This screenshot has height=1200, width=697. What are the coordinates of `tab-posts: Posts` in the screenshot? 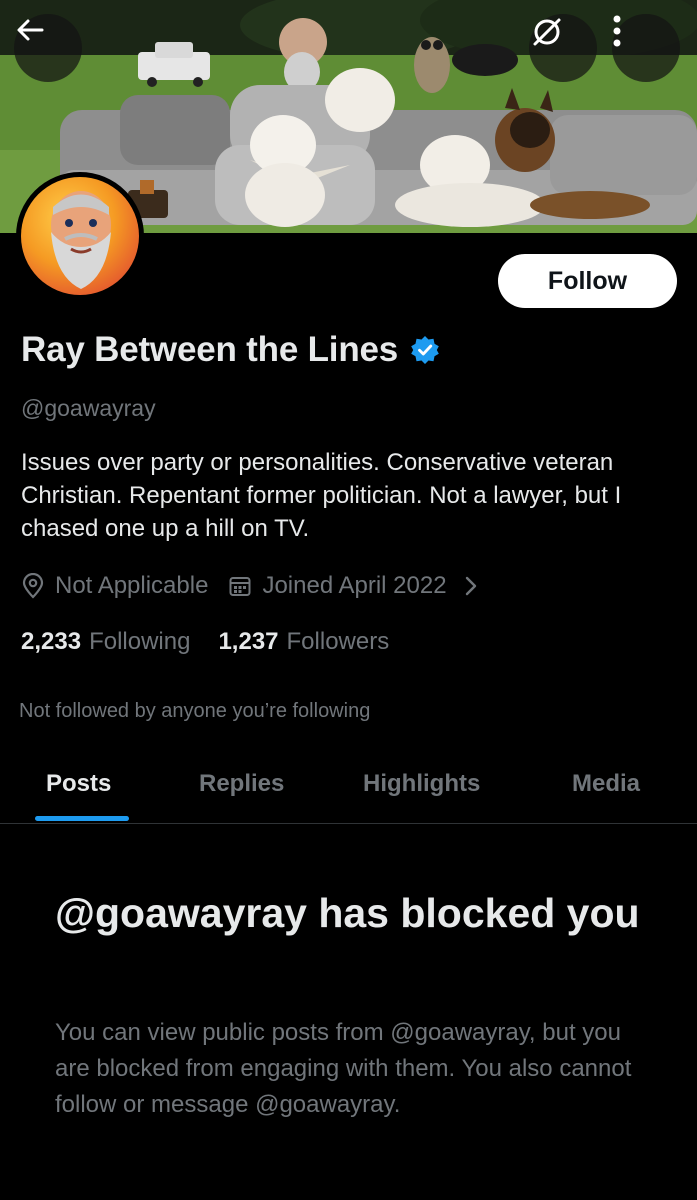 It's located at (78, 784).